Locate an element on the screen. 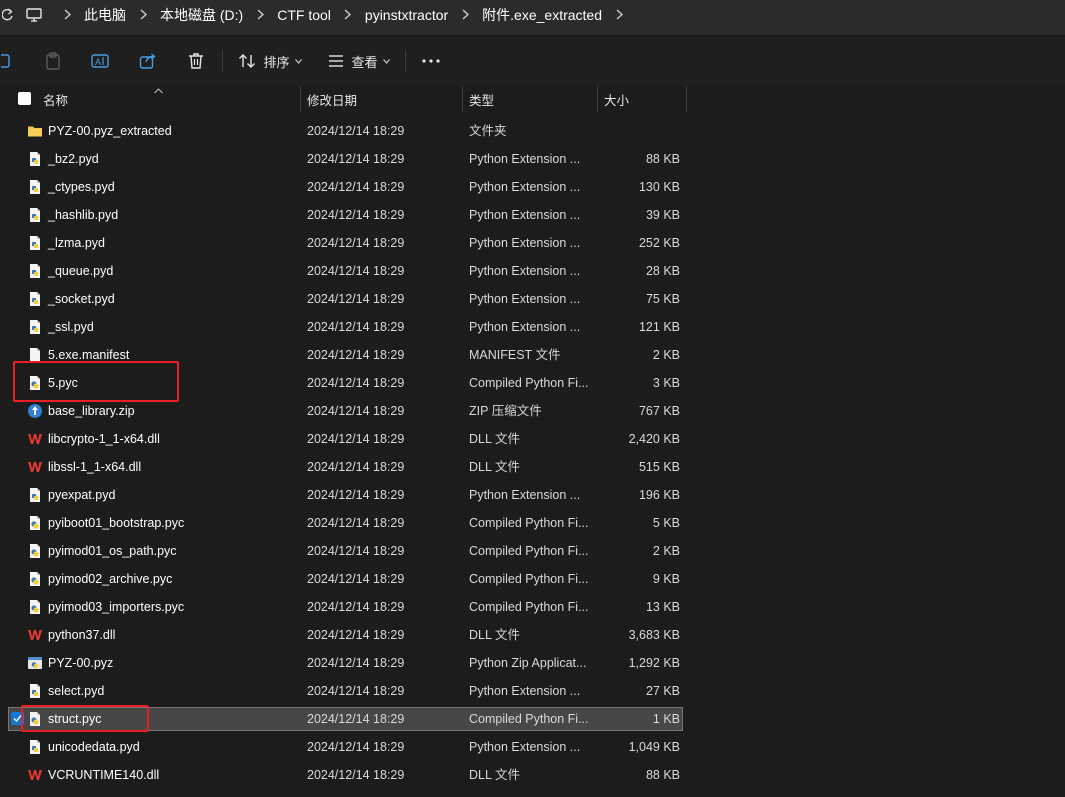  rename-icon: A is located at coordinates (100, 61).